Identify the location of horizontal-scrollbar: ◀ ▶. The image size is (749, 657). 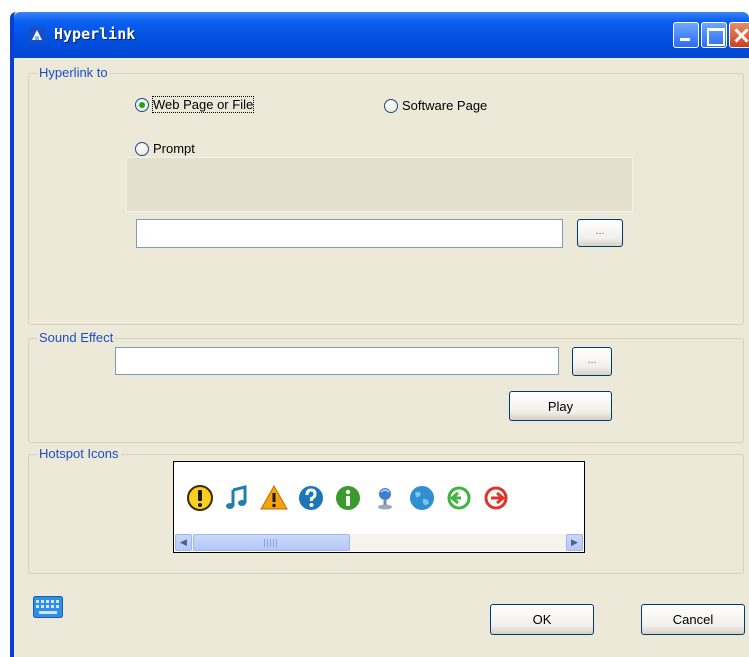
(379, 542).